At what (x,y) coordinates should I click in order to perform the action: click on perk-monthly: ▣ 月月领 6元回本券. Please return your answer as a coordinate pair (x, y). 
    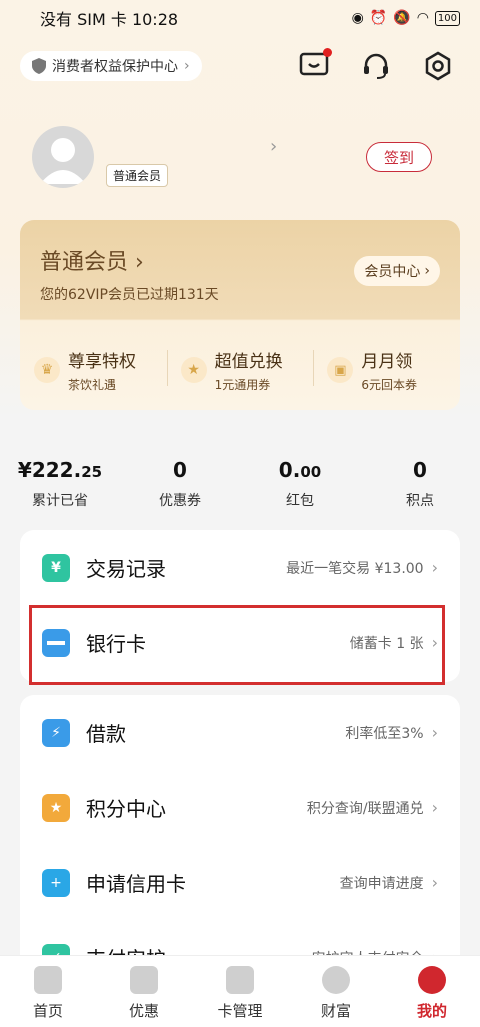
    Looking at the image, I should click on (386, 370).